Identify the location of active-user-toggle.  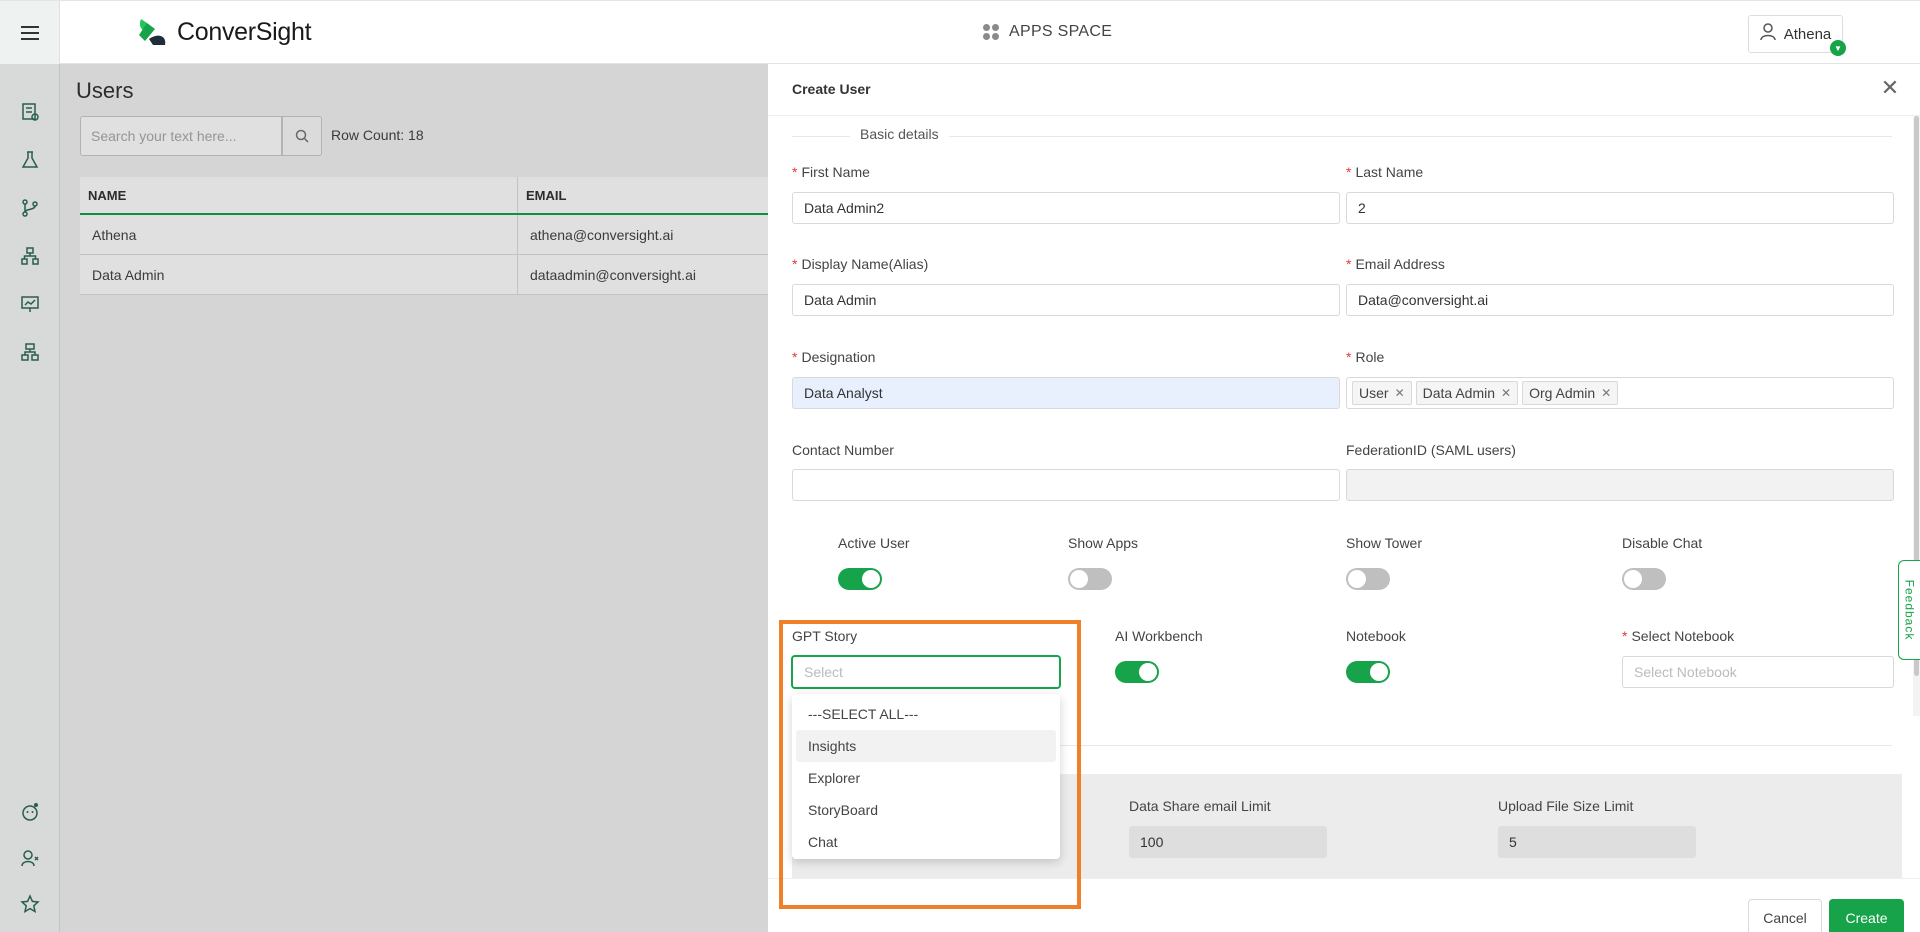
(860, 579).